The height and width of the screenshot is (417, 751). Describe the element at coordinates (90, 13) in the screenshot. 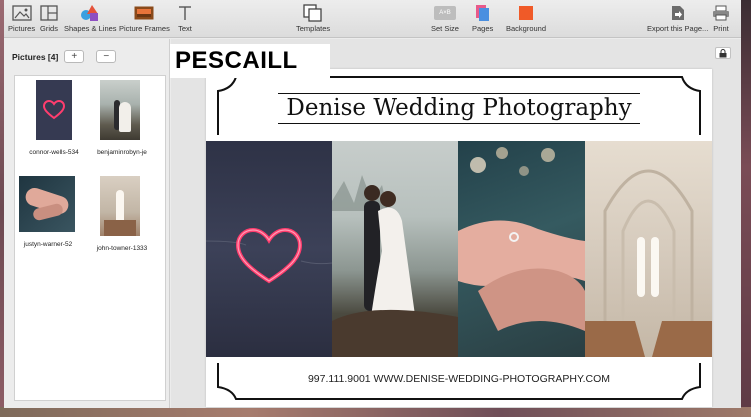

I see `shapes-lines-icon` at that location.